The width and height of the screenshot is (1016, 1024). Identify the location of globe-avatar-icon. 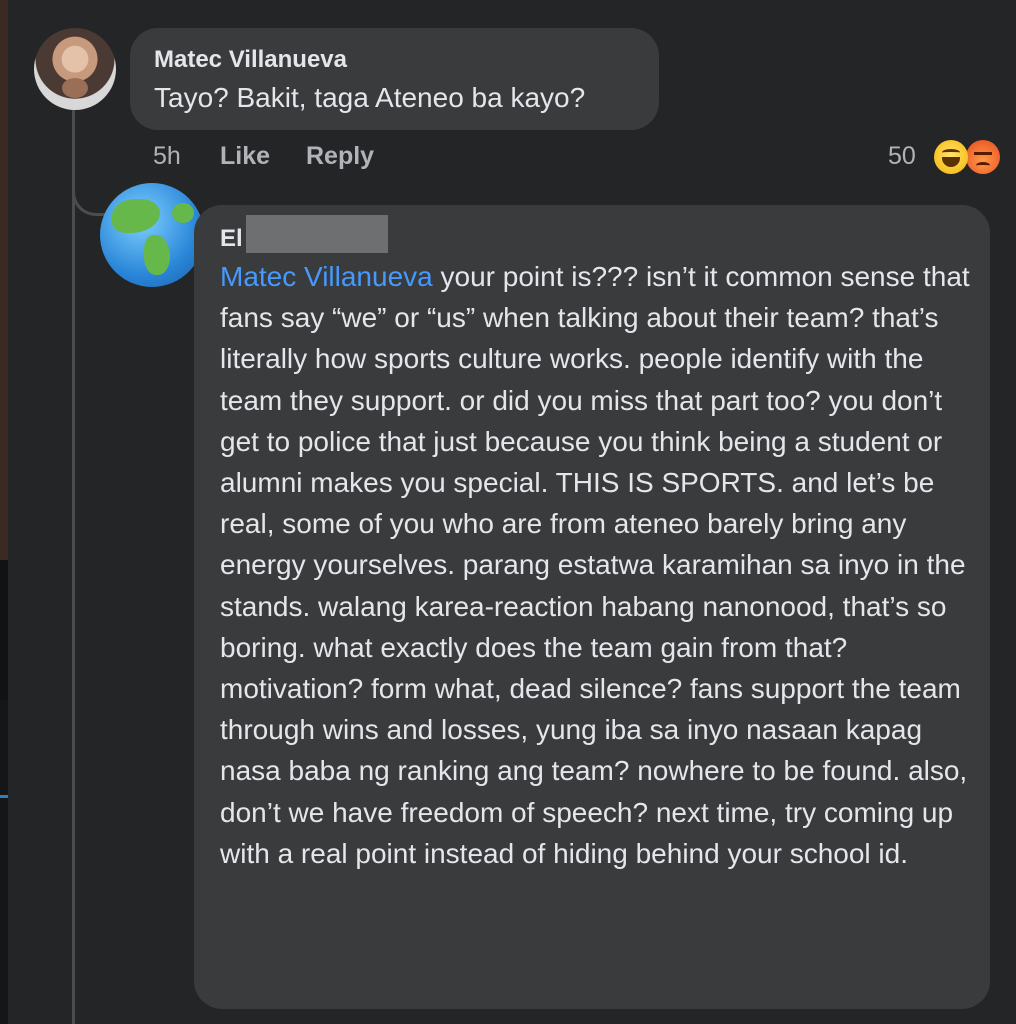
(152, 235).